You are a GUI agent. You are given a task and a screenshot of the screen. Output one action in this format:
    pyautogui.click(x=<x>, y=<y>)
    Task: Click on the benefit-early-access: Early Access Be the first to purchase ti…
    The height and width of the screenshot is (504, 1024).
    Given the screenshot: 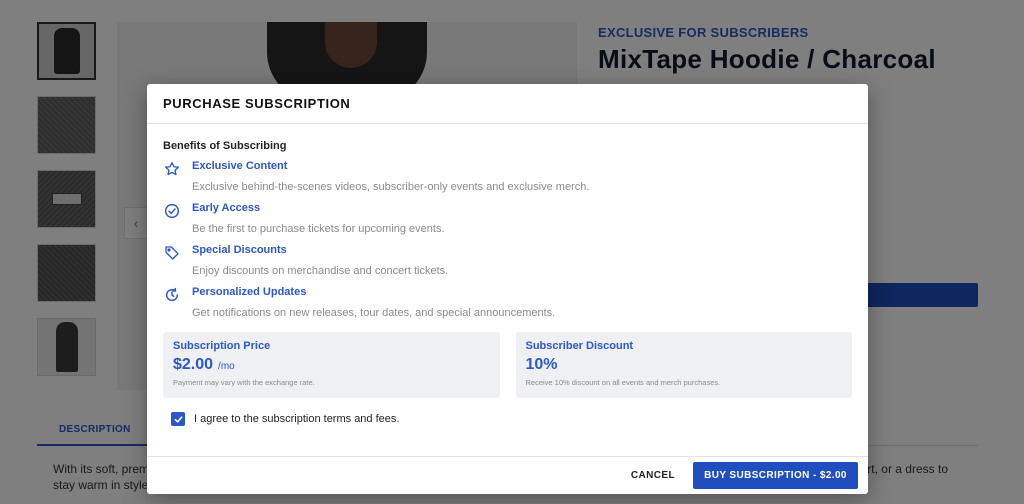 What is the action you would take?
    pyautogui.click(x=507, y=223)
    